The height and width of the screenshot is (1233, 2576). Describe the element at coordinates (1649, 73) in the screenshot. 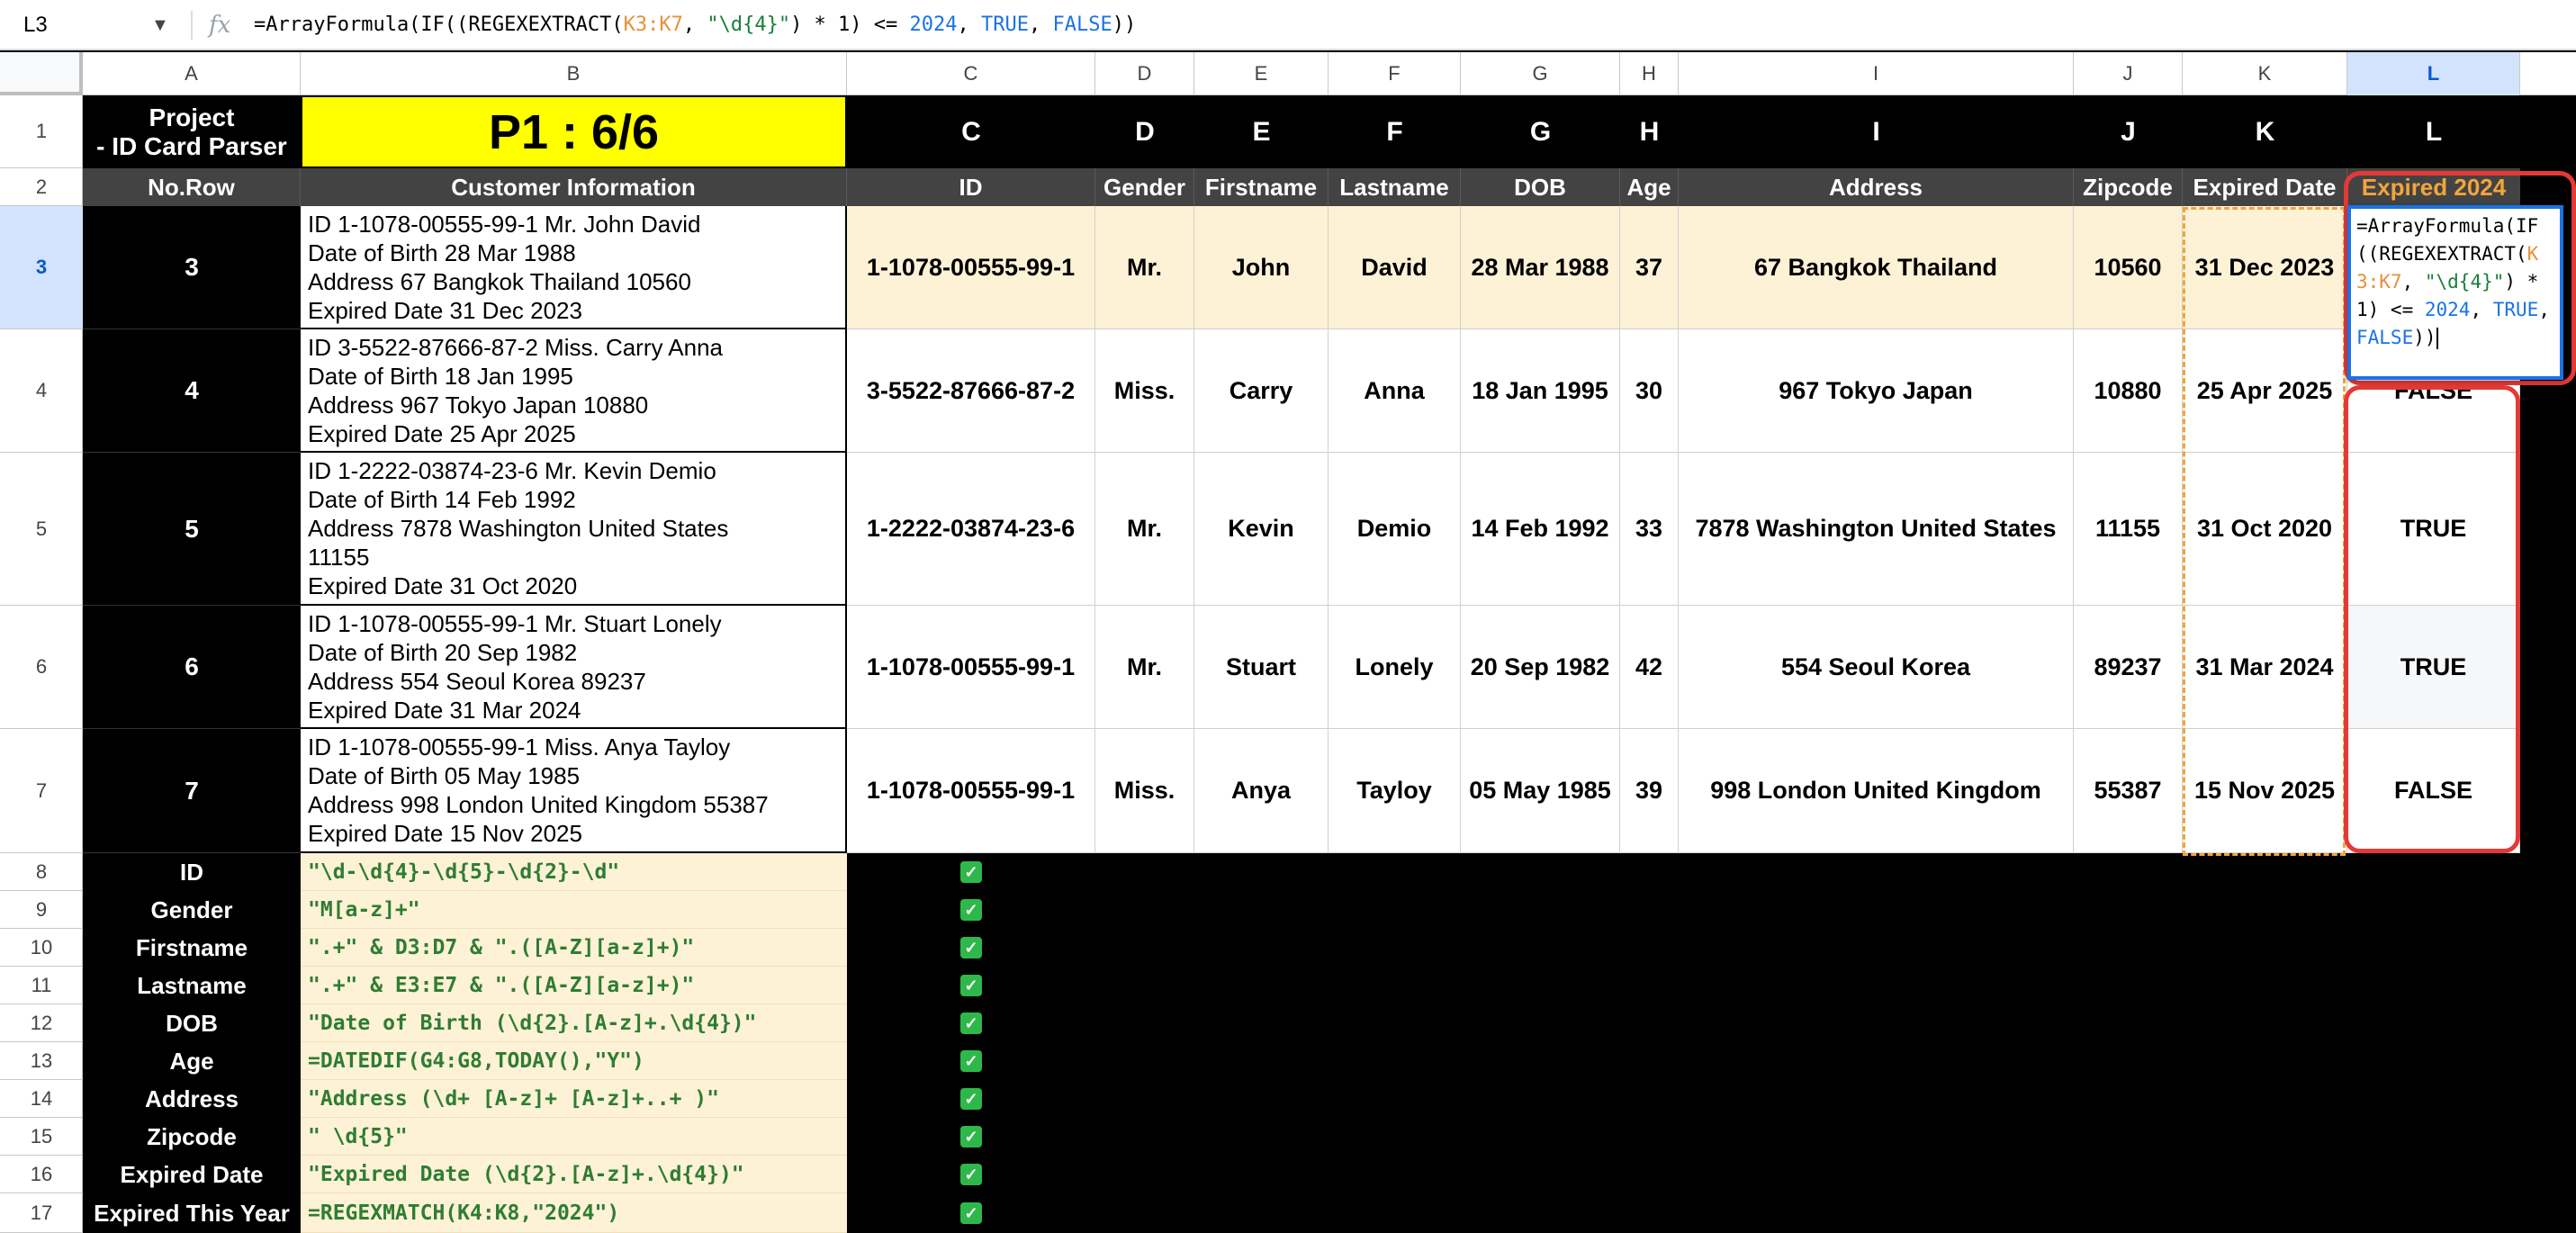

I see `column-header: H` at that location.